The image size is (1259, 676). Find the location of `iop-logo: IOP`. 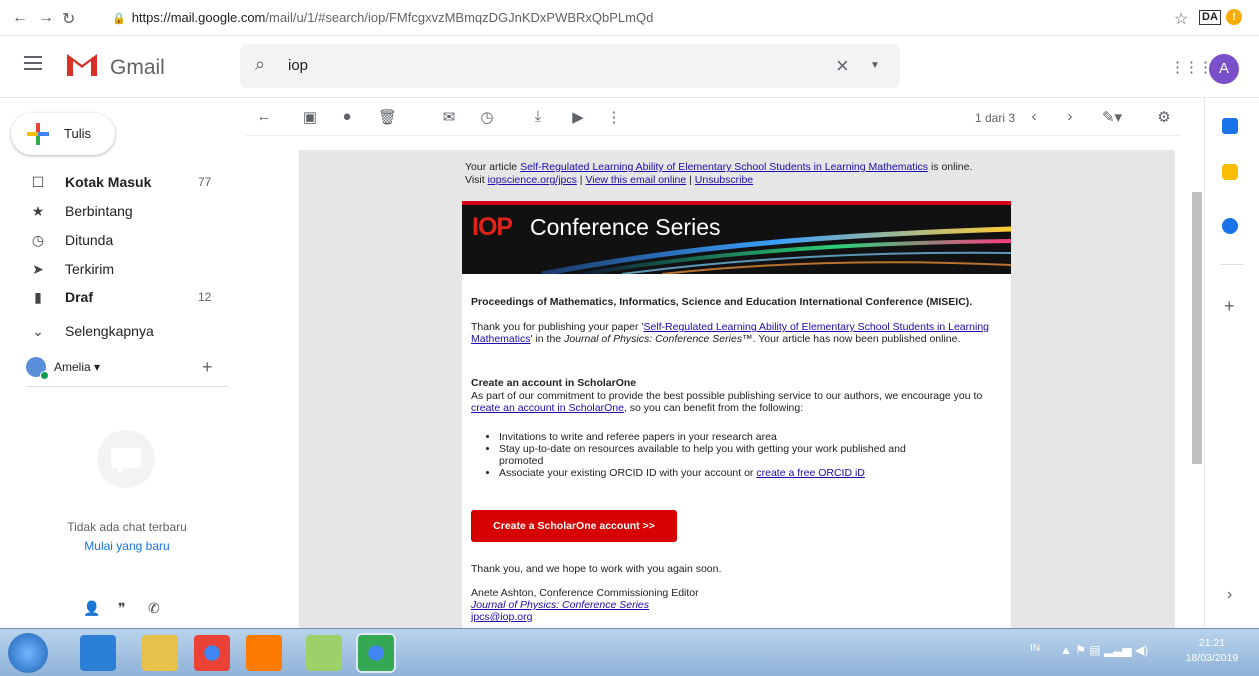

iop-logo: IOP is located at coordinates (492, 227).